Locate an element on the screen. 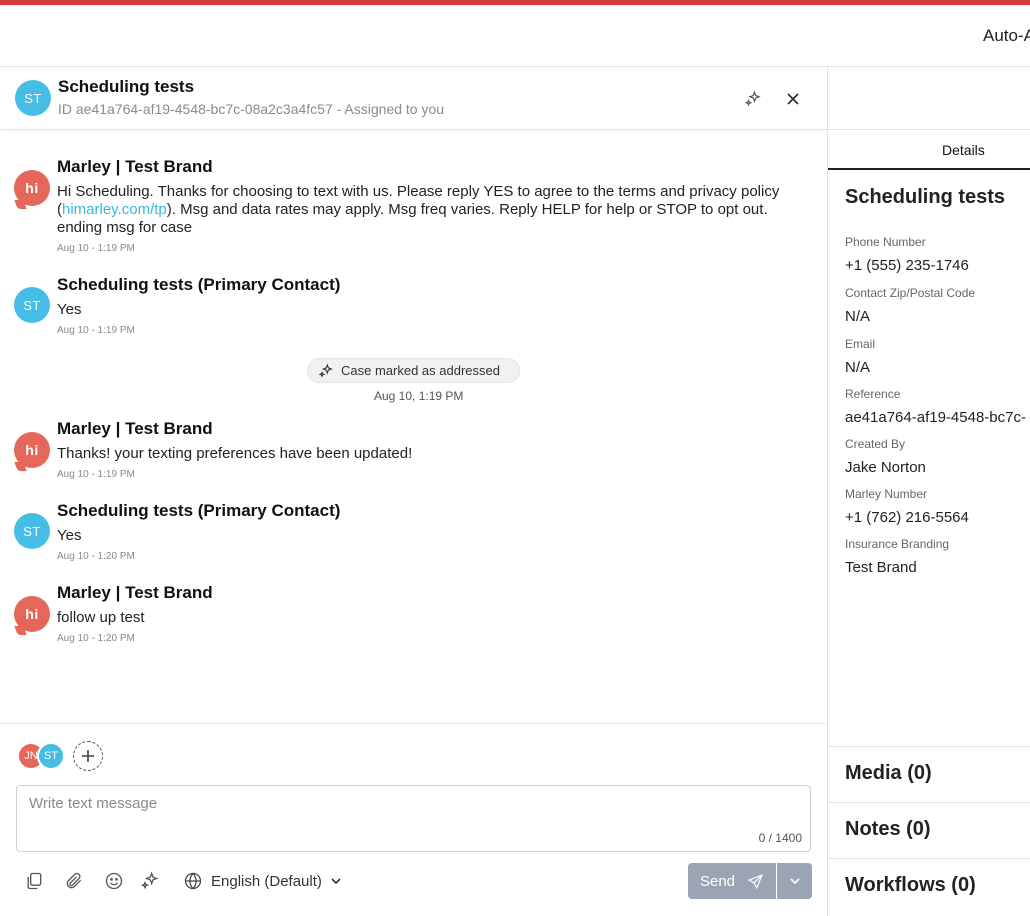 Image resolution: width=1030 pixels, height=916 pixels. templates-icon is located at coordinates (34, 881).